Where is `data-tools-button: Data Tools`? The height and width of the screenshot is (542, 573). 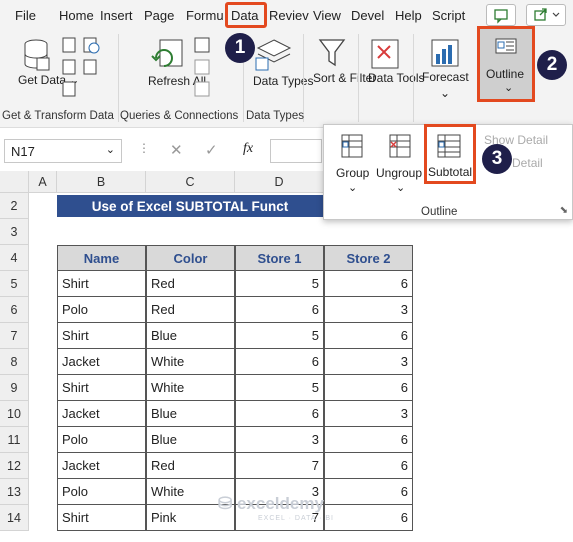 data-tools-button: Data Tools is located at coordinates (396, 78).